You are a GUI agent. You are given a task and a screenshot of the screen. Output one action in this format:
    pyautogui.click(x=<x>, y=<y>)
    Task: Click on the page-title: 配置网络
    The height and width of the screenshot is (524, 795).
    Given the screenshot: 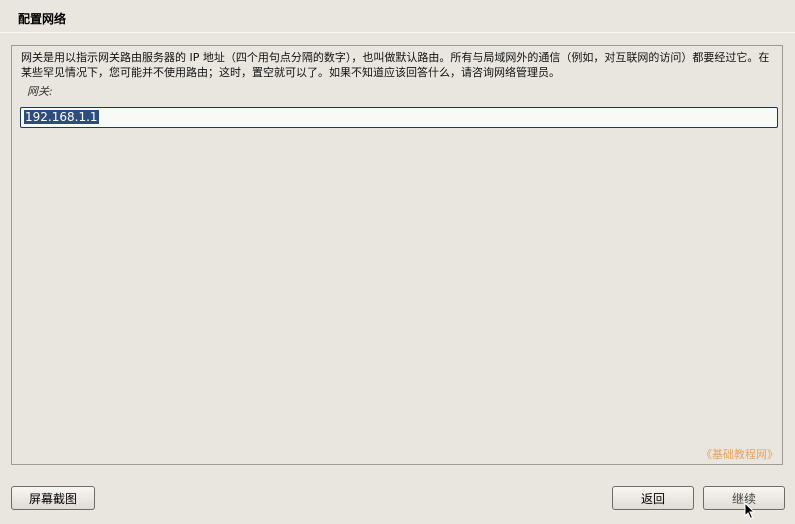 What is the action you would take?
    pyautogui.click(x=42, y=19)
    